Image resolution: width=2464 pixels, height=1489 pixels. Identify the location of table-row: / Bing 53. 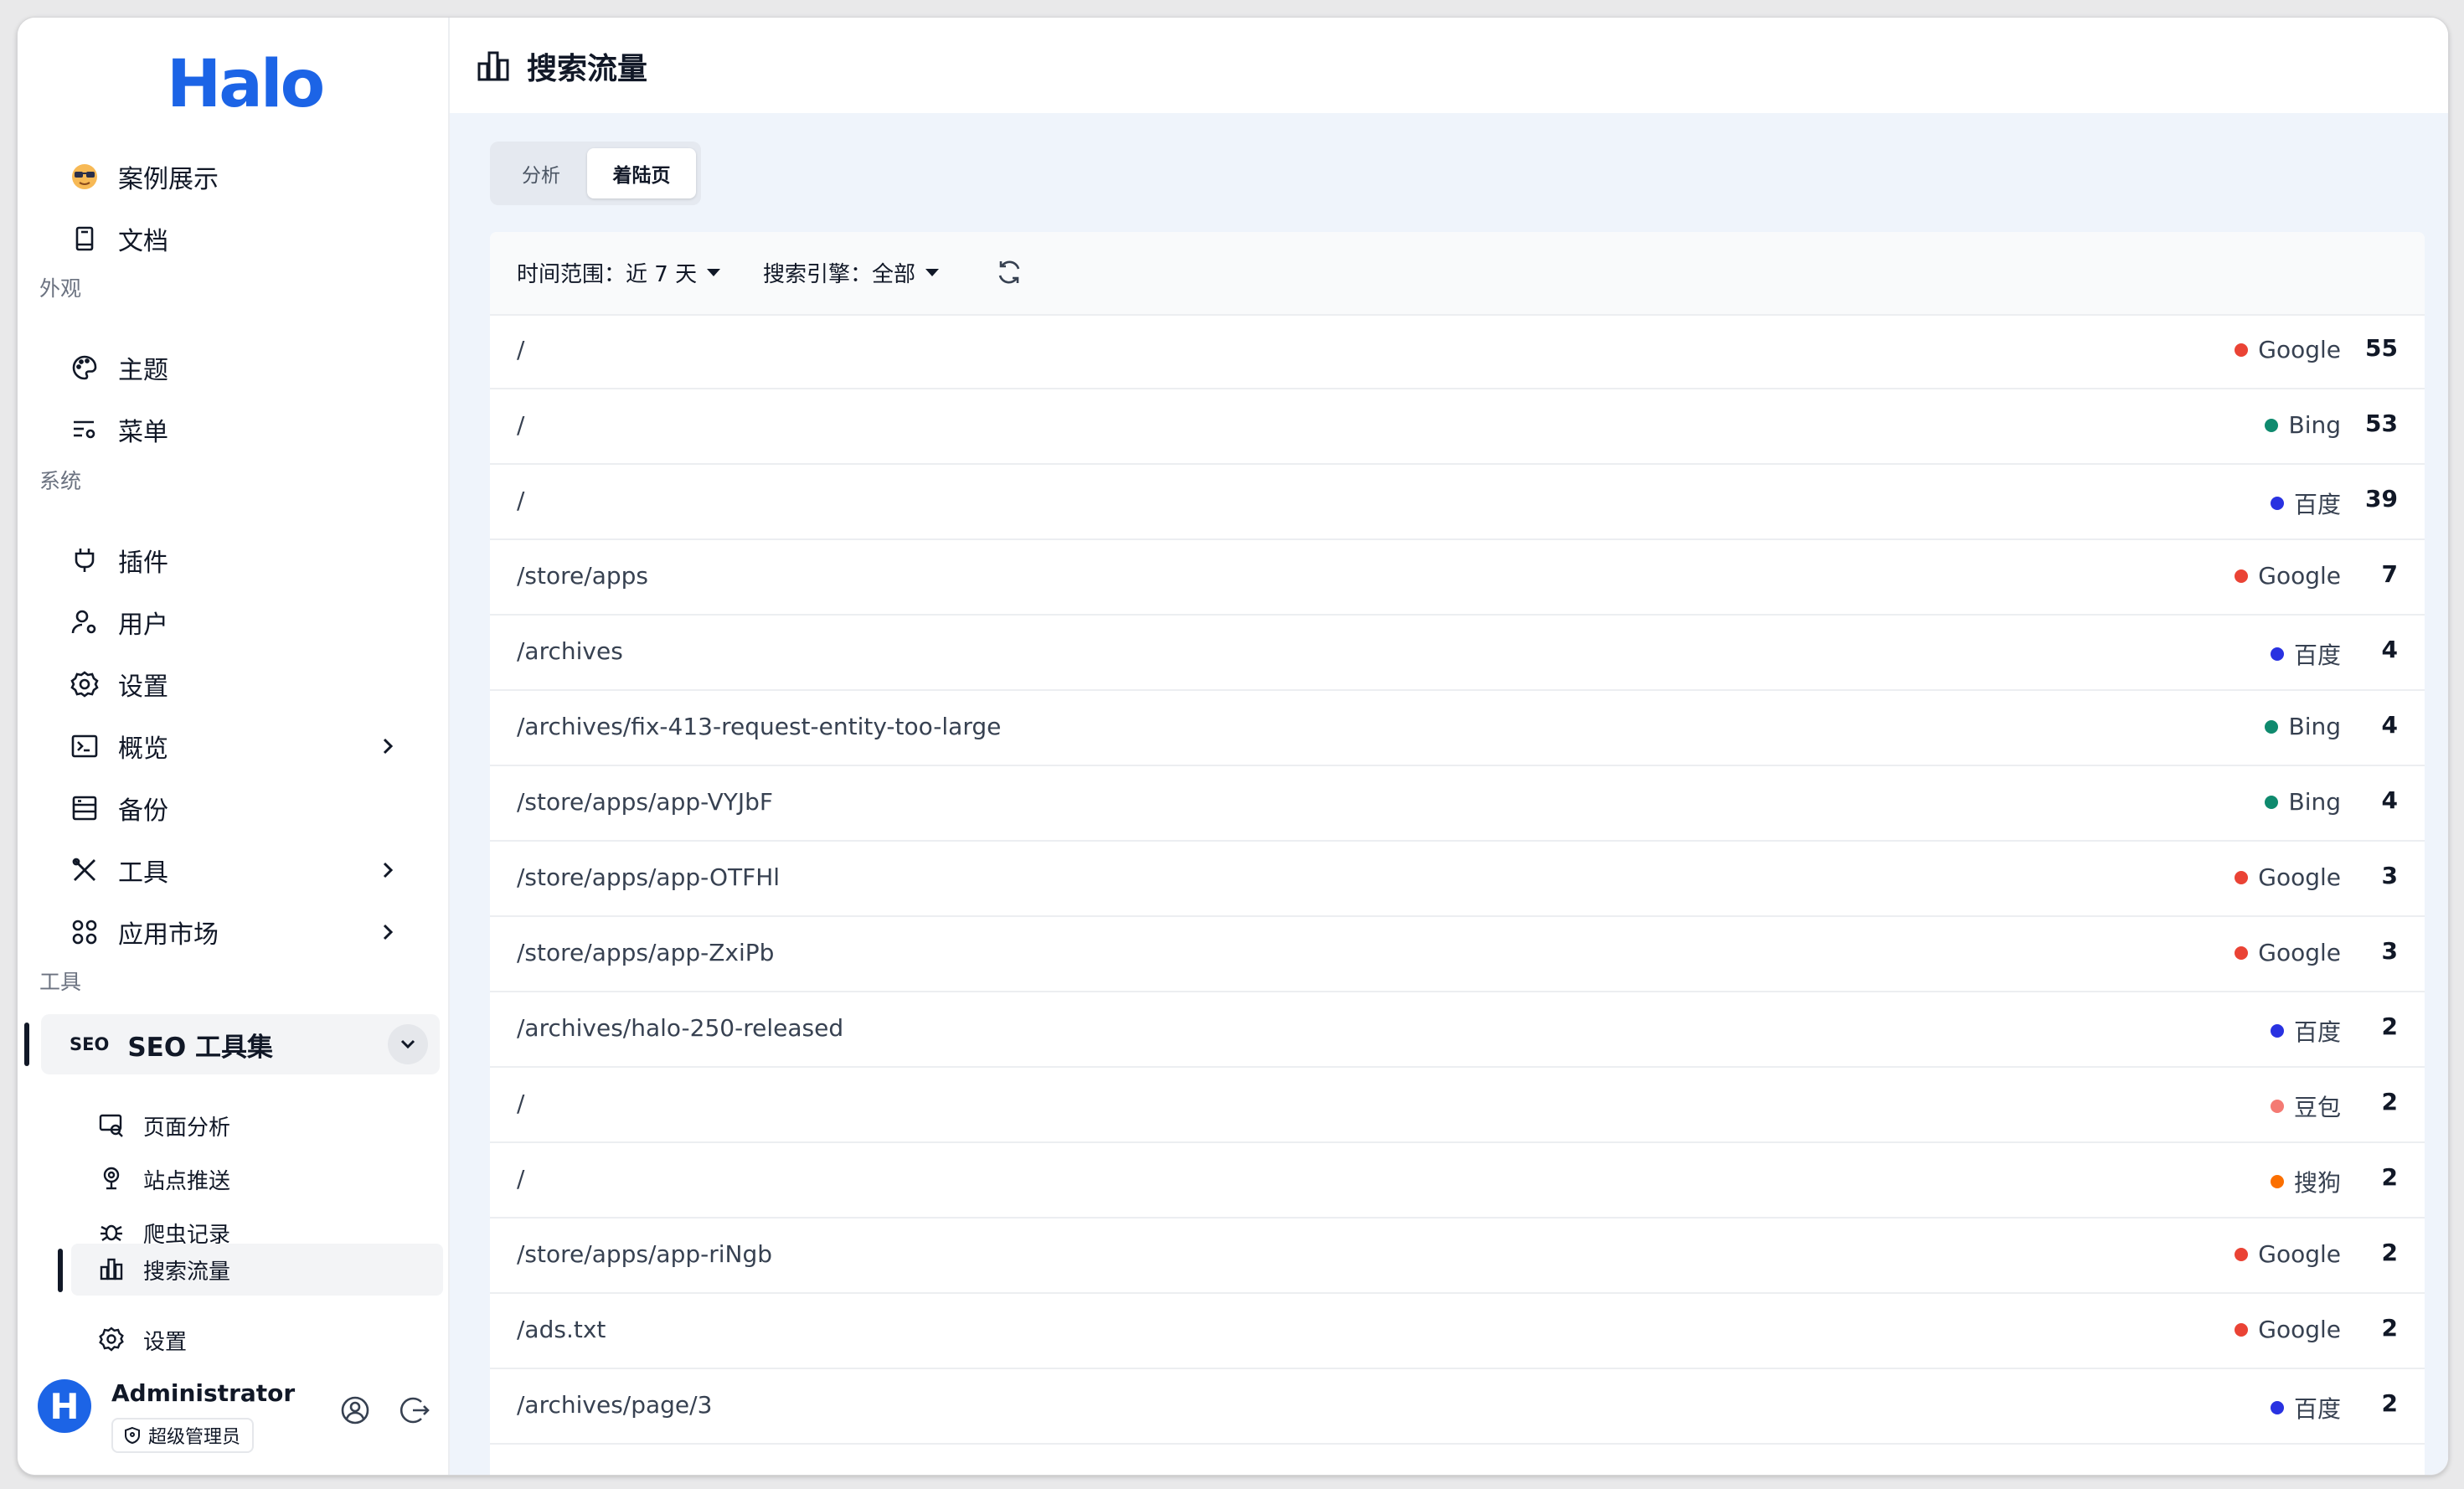
(1457, 427).